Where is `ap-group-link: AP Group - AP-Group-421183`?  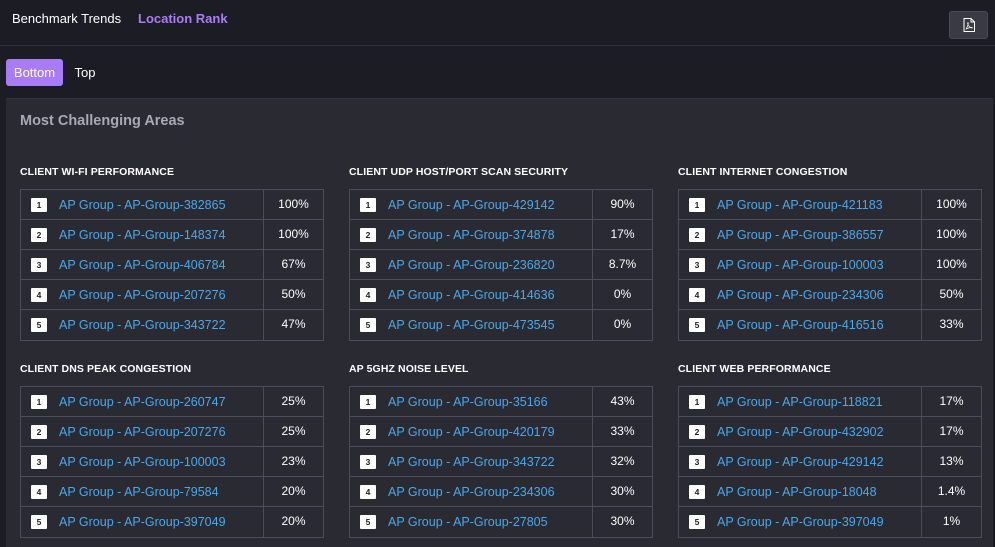 ap-group-link: AP Group - AP-Group-421183 is located at coordinates (800, 205).